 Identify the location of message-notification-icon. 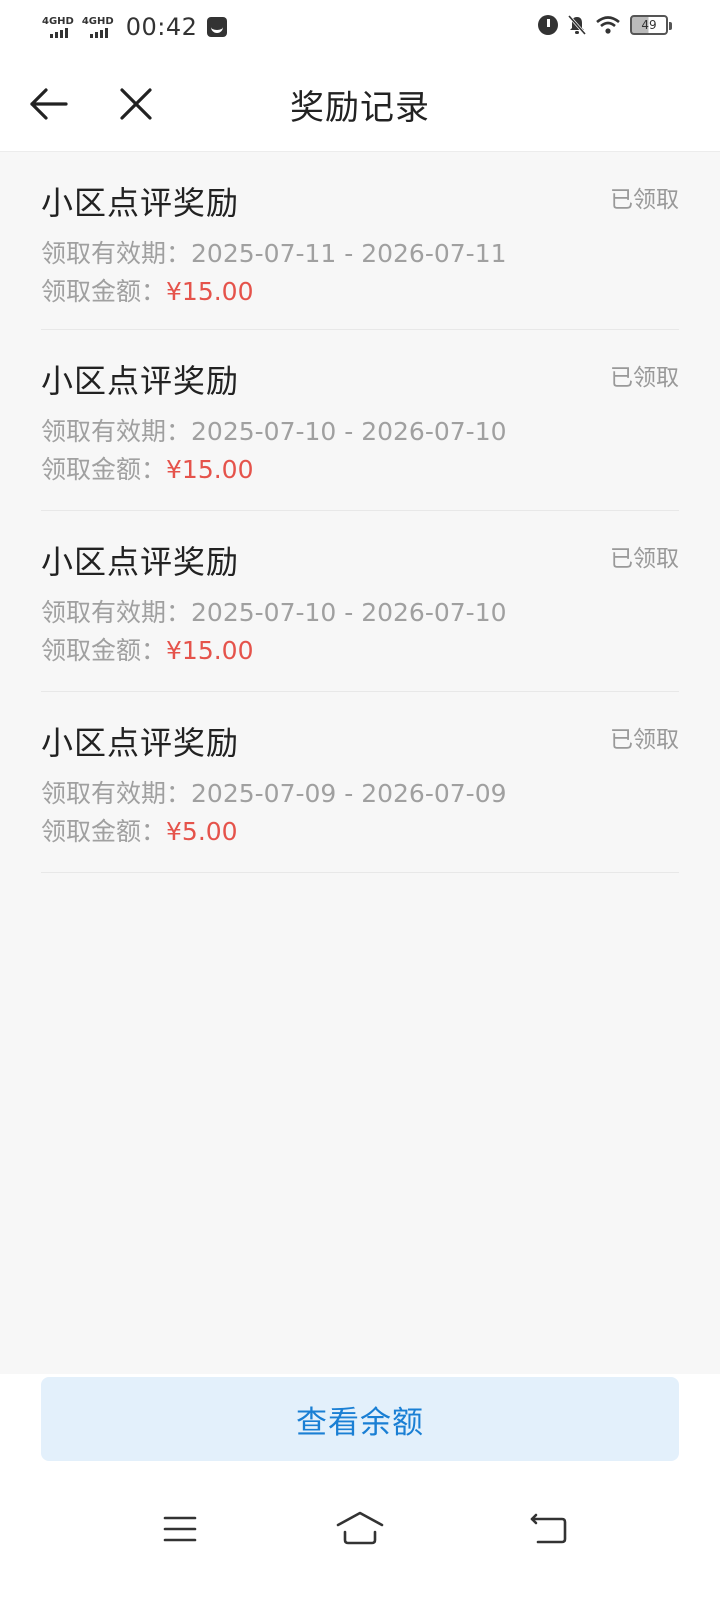
(217, 27).